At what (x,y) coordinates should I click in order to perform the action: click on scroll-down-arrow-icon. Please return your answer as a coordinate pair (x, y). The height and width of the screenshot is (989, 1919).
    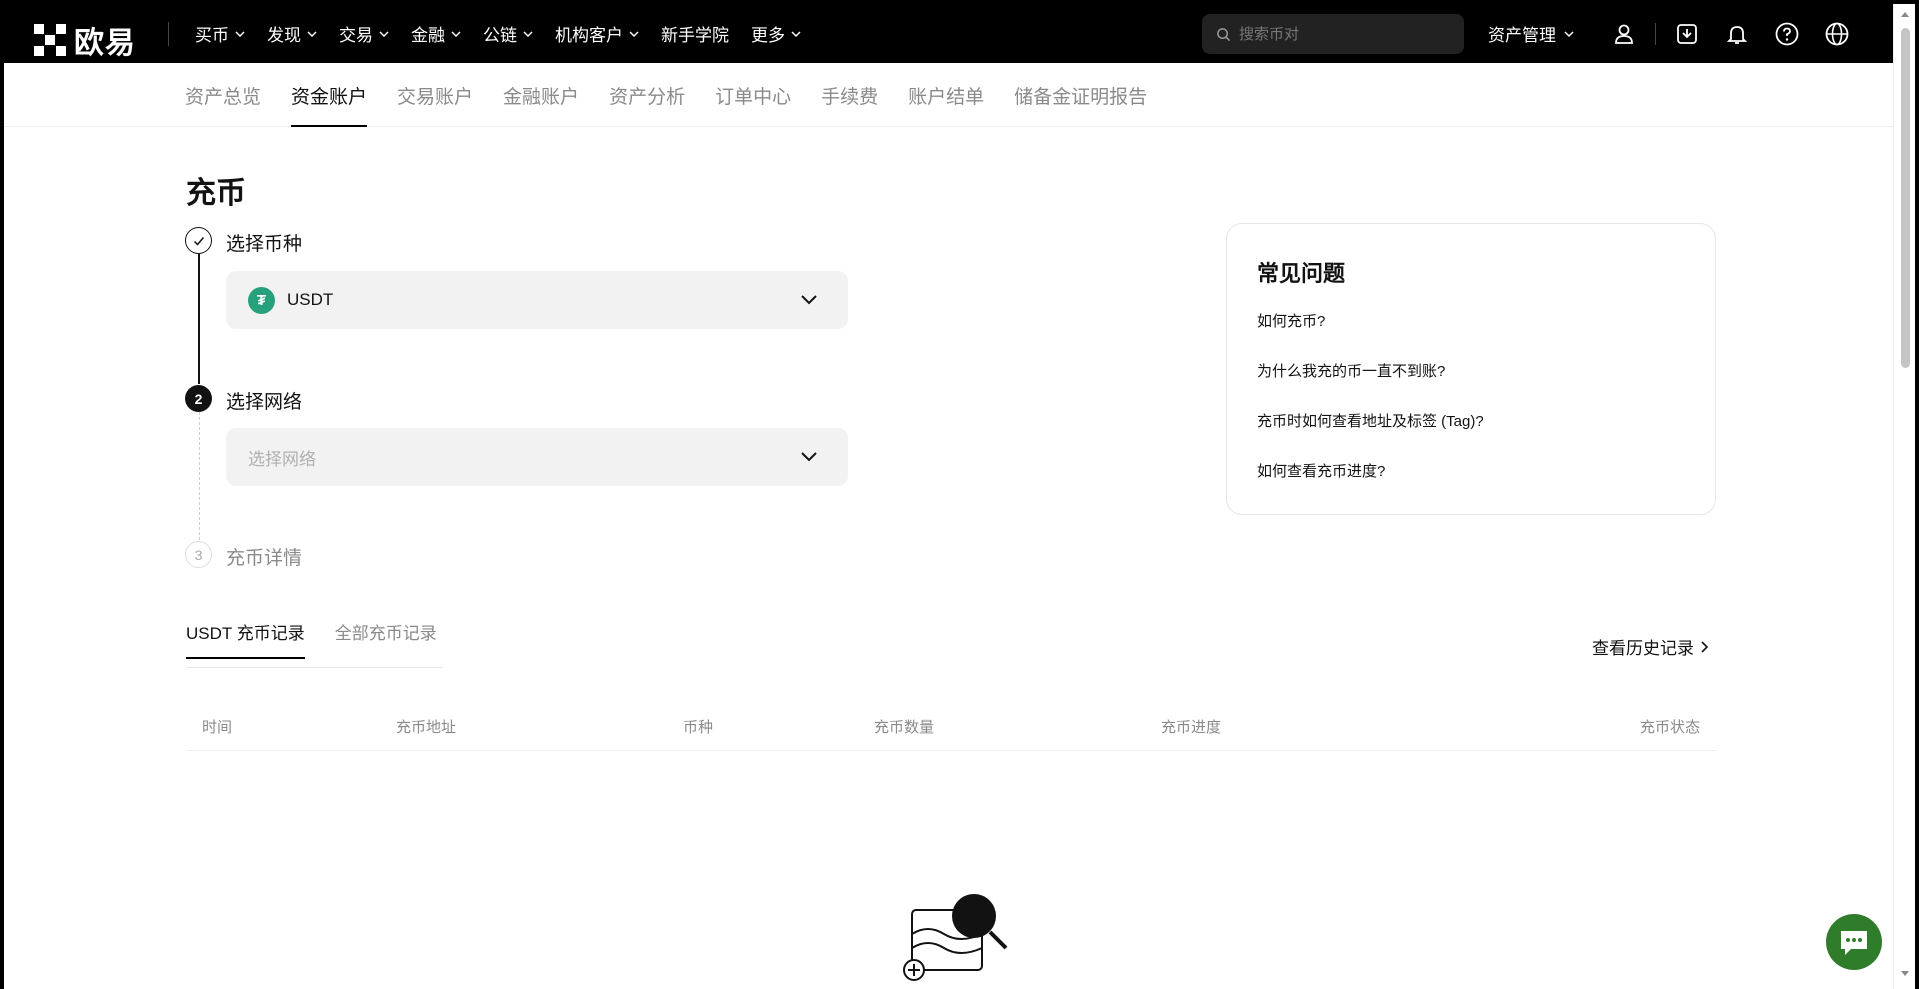
    Looking at the image, I should click on (1905, 974).